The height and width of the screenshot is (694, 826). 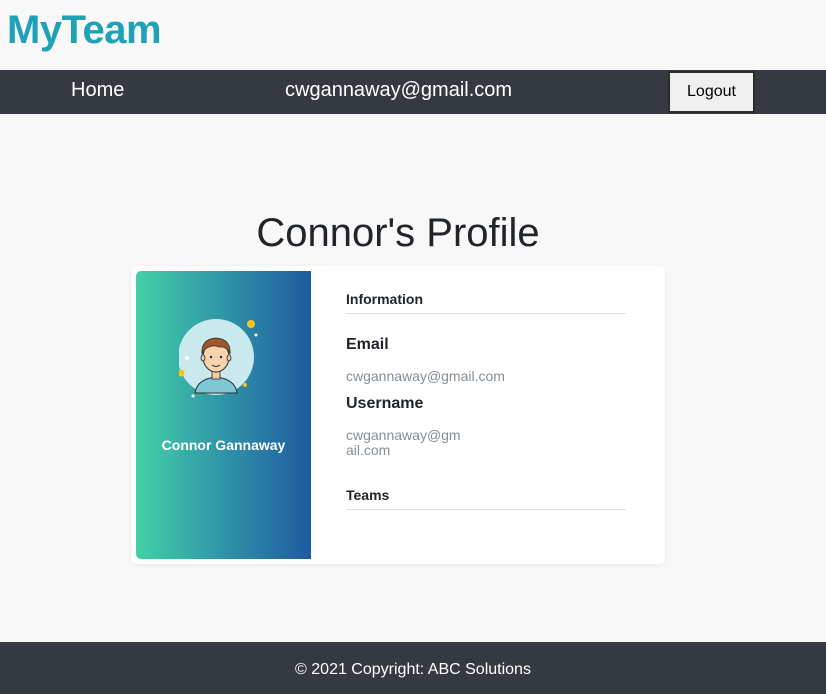 I want to click on teams-heading: Teams, so click(x=486, y=498).